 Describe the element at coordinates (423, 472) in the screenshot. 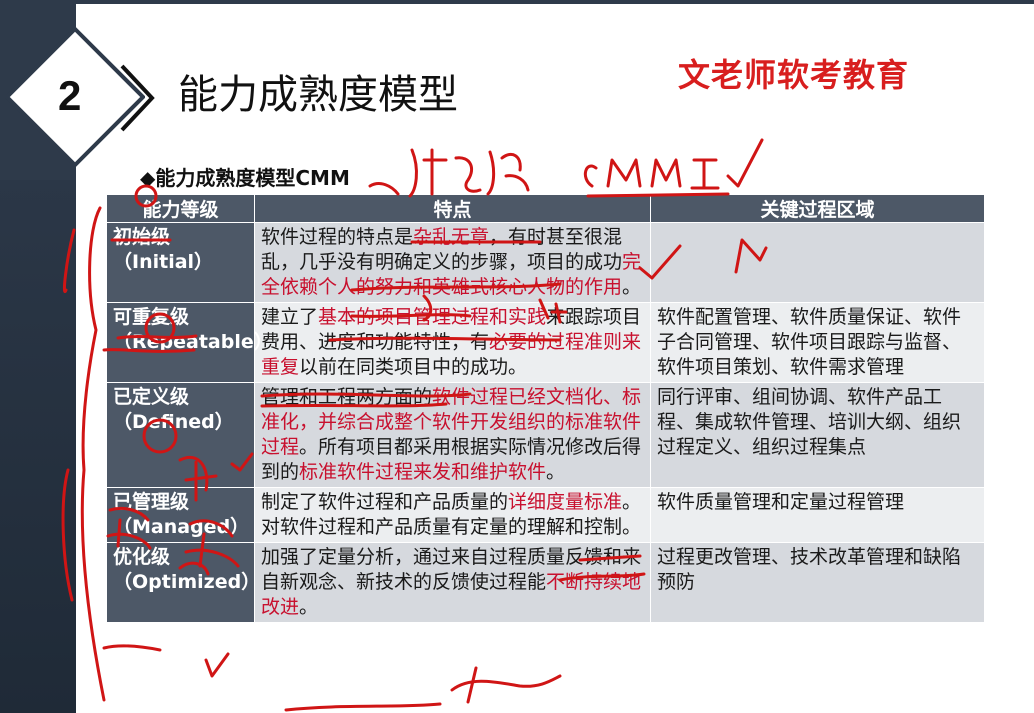

I see `highlighted-text: 标准软件过程来发和维护软件` at that location.